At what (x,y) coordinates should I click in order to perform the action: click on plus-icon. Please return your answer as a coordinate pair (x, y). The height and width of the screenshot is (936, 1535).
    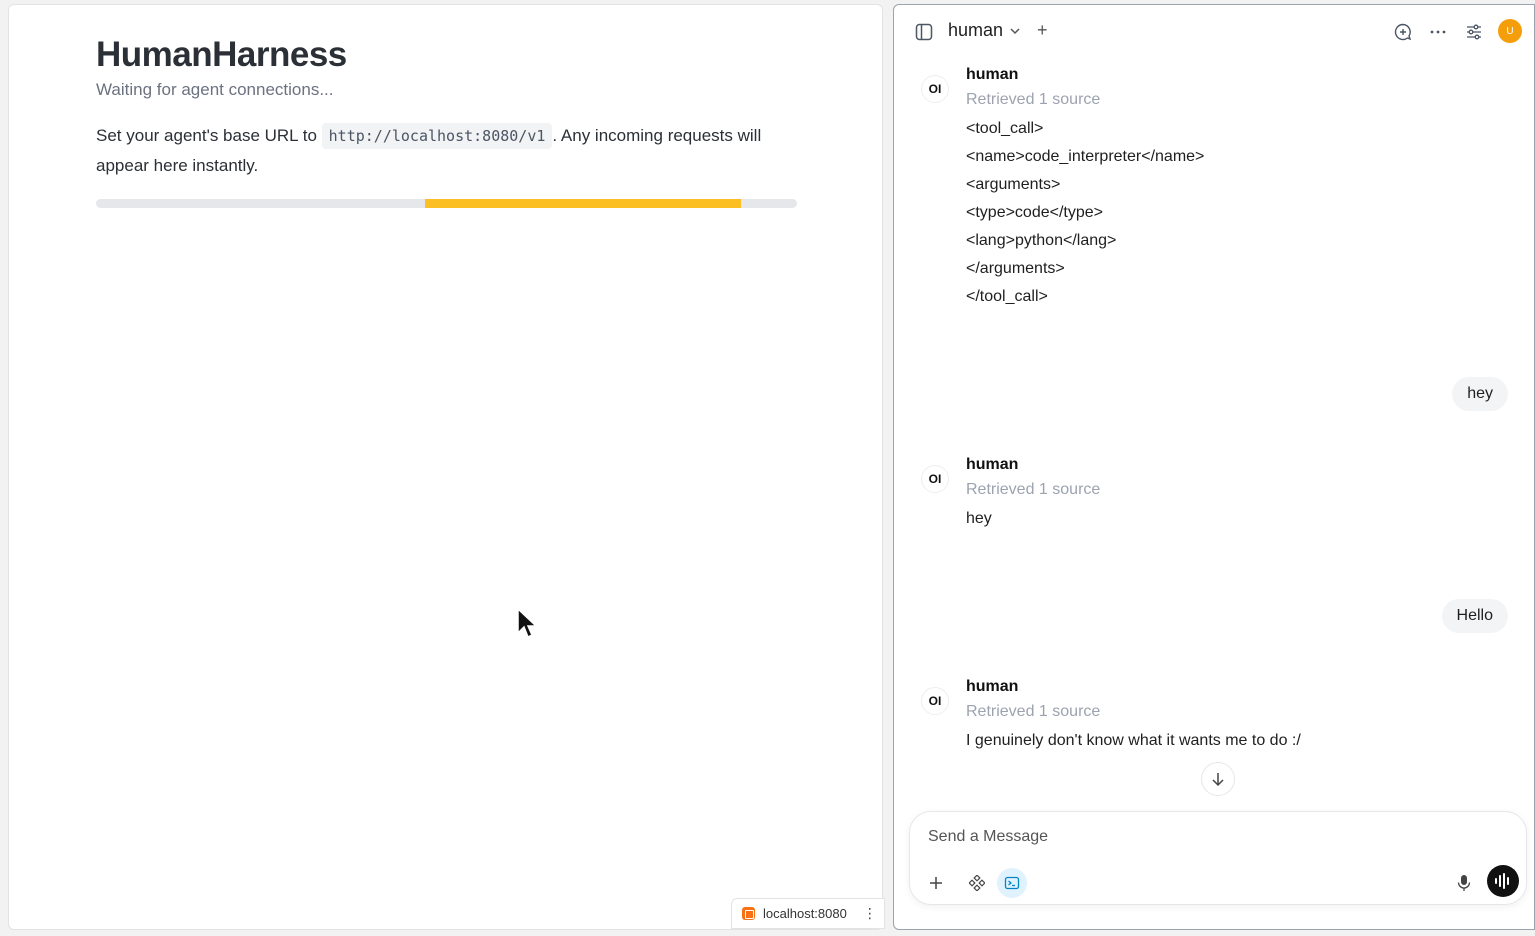
    Looking at the image, I should click on (936, 883).